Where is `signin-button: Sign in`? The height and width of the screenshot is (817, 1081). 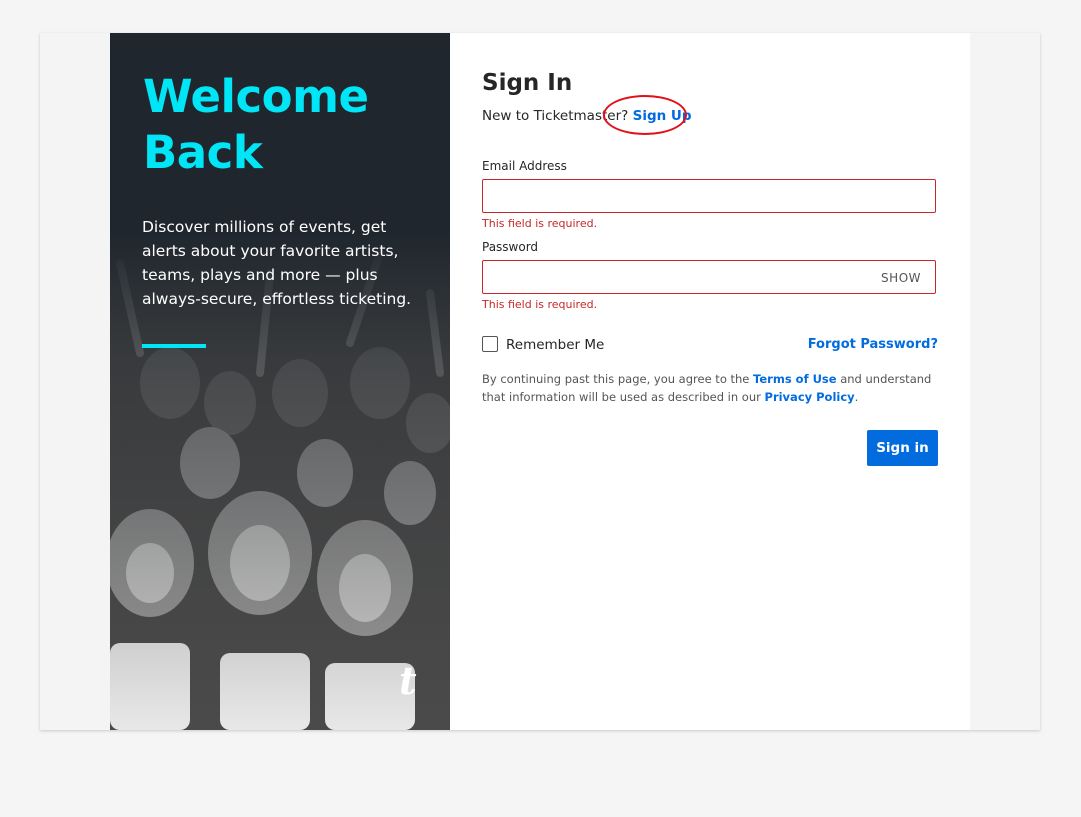
signin-button: Sign in is located at coordinates (902, 448).